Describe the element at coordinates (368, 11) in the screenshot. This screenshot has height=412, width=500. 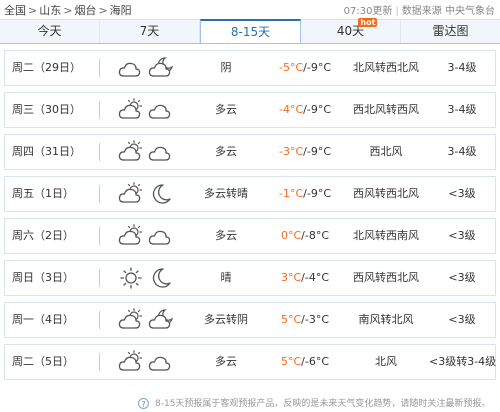
I see `update-time: 07:30更新` at that location.